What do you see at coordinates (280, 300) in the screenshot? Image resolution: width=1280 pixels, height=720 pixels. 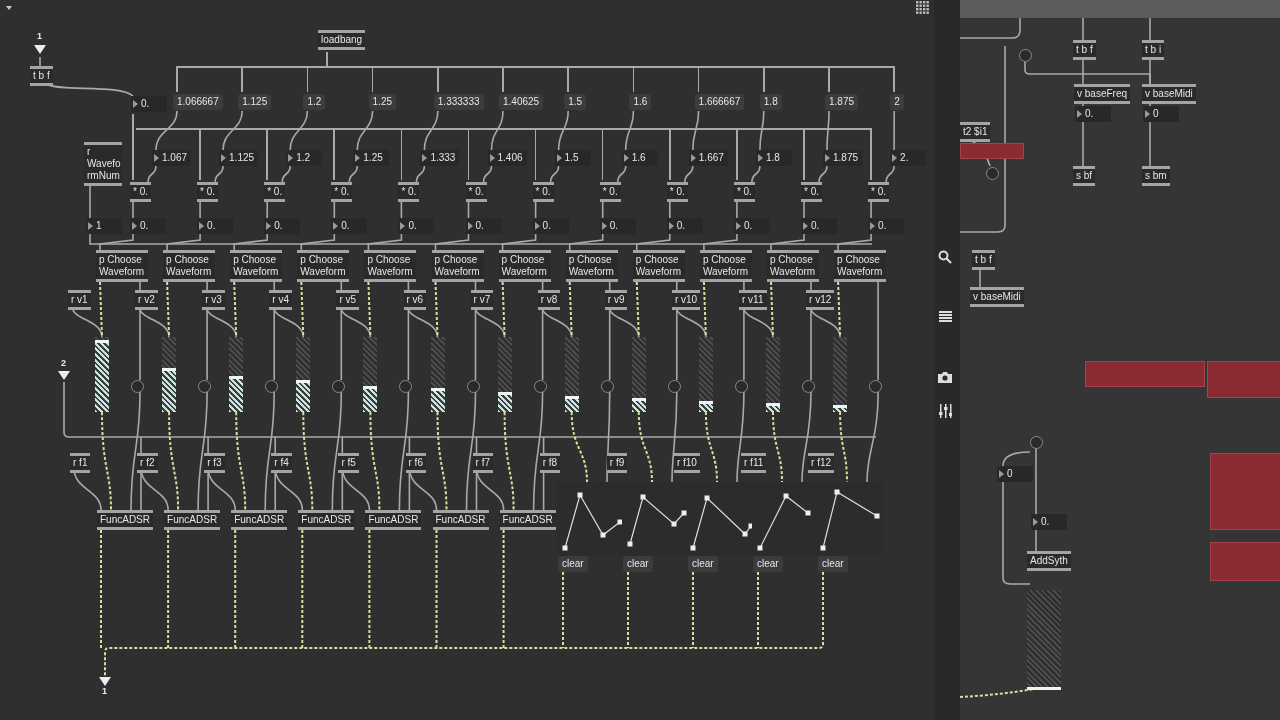 I see `receive-object: r v4` at bounding box center [280, 300].